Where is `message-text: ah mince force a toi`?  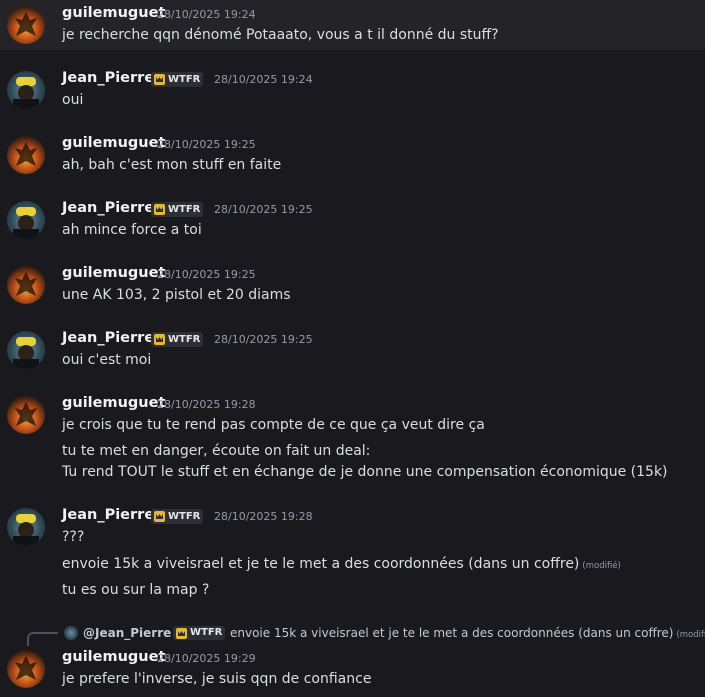 message-text: ah mince force a toi is located at coordinates (132, 230).